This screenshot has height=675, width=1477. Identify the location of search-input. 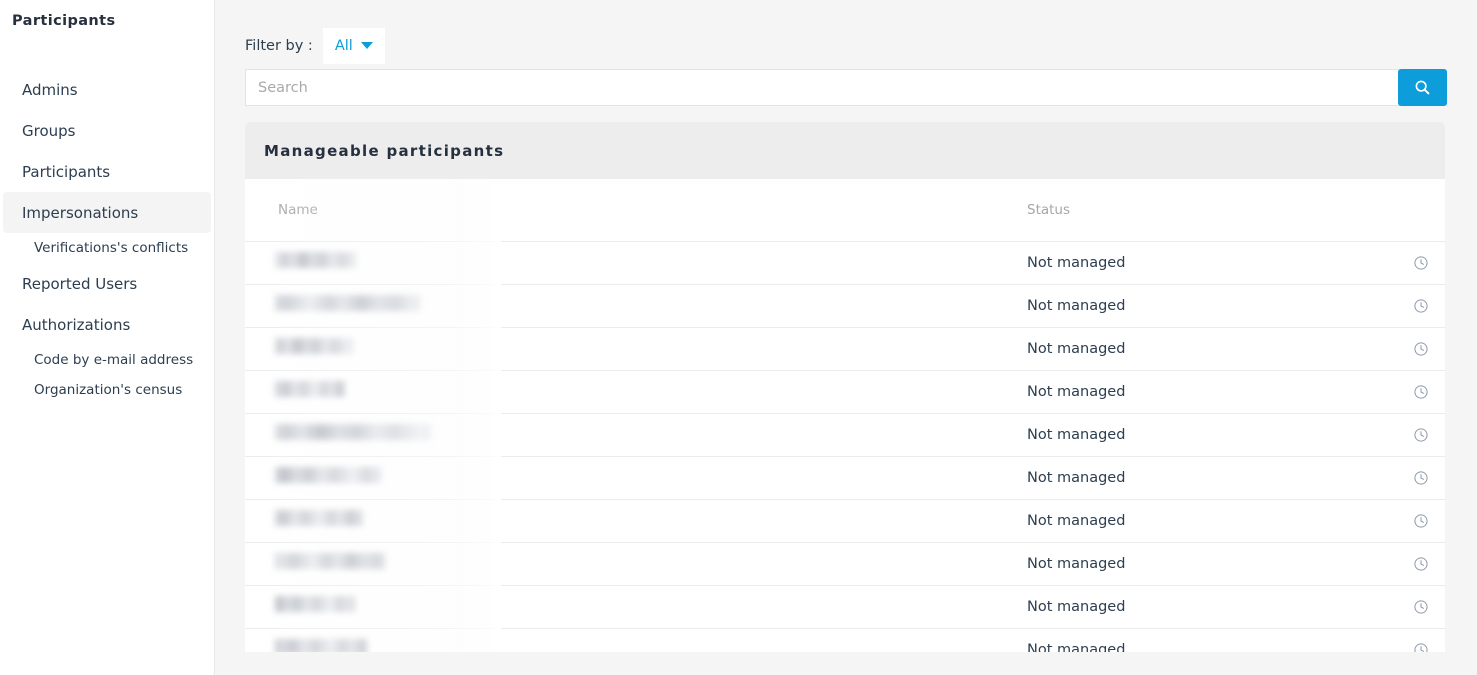
(822, 87).